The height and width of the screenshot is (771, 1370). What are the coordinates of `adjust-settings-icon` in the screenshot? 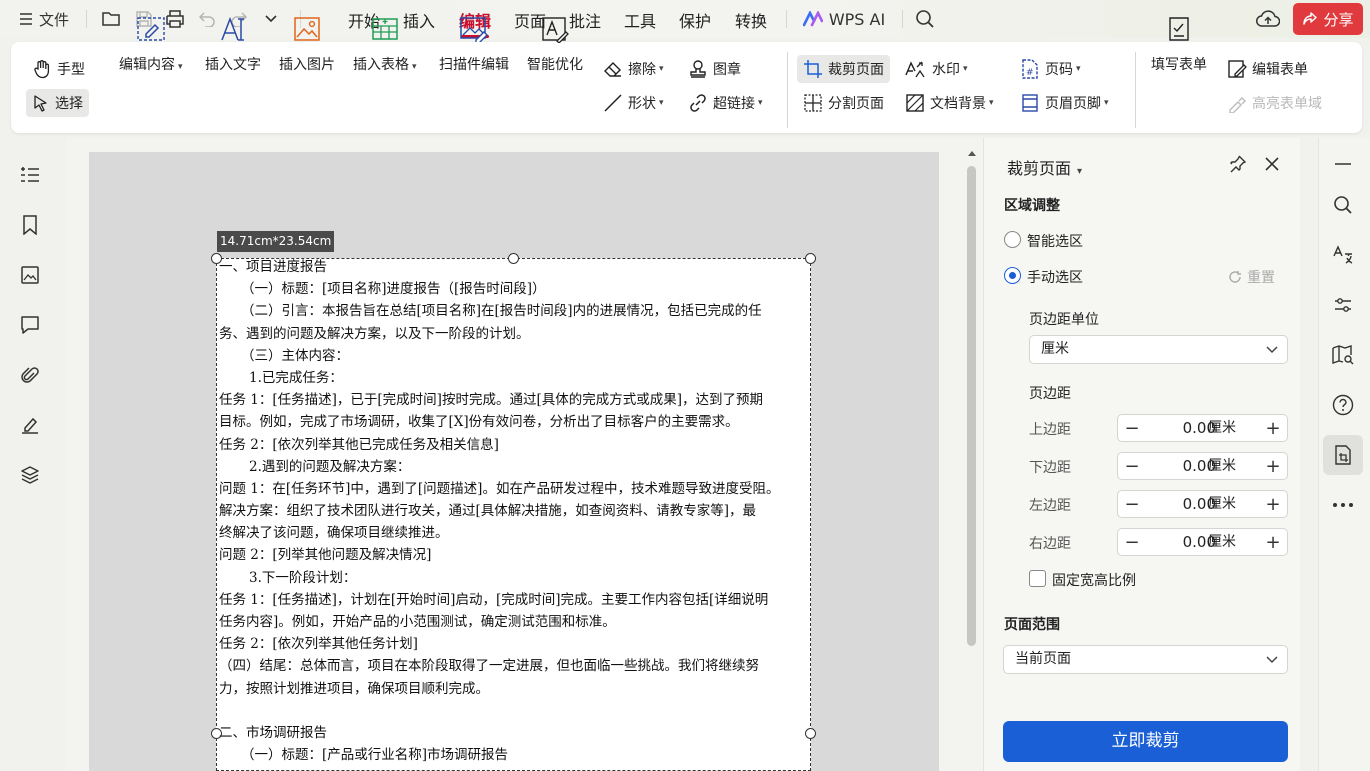 It's located at (1343, 305).